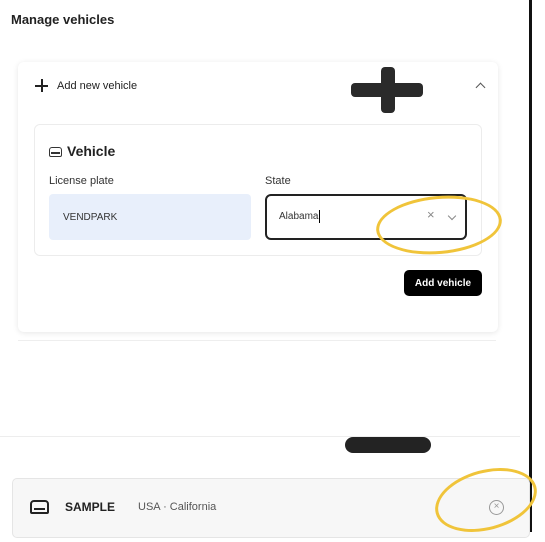 The height and width of the screenshot is (542, 545). What do you see at coordinates (41, 85) in the screenshot?
I see `plus-icon` at bounding box center [41, 85].